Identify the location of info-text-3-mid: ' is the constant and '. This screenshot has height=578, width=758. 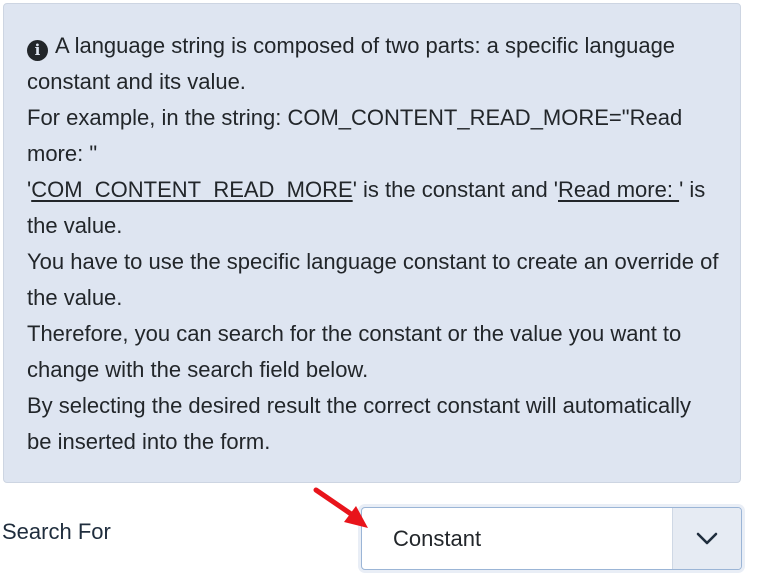
(455, 189).